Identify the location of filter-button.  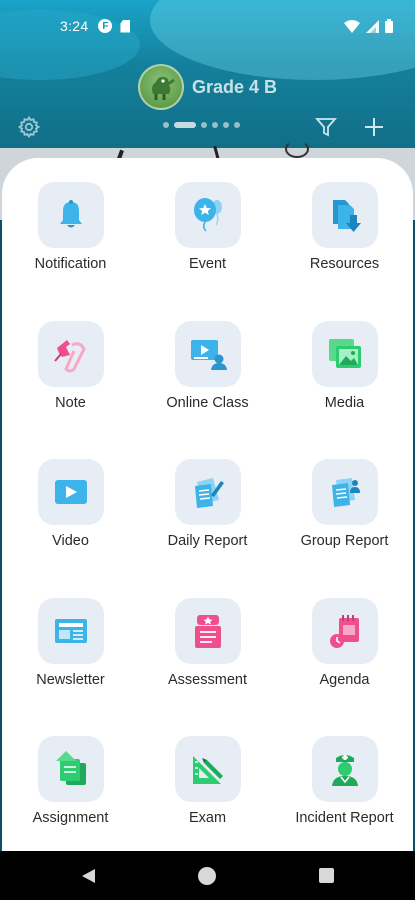
(326, 127).